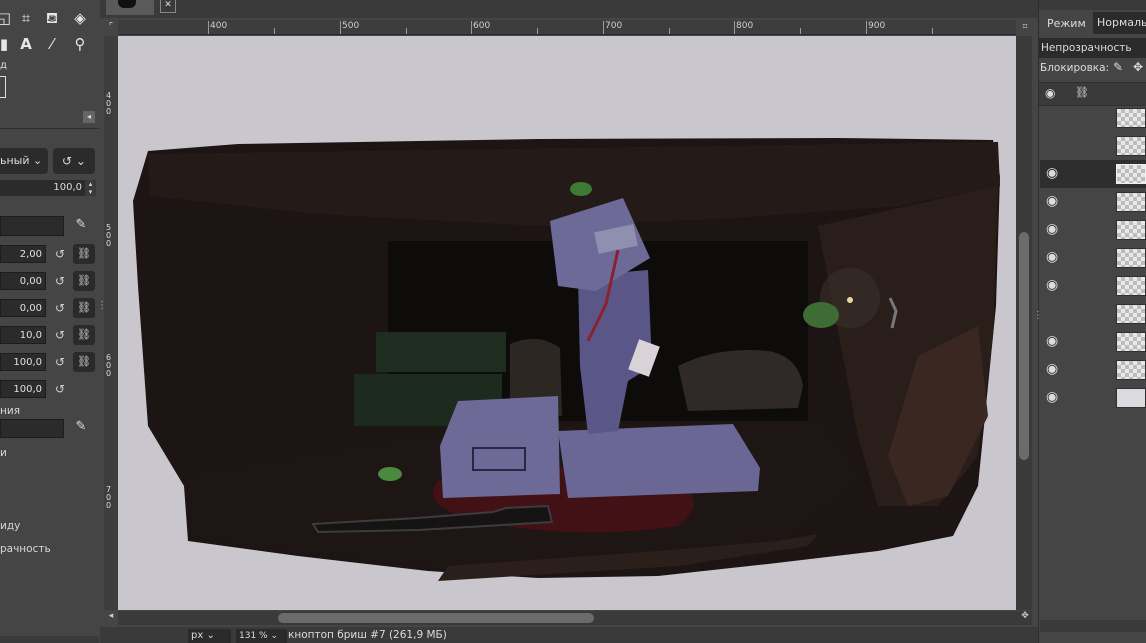 This screenshot has width=1146, height=643. Describe the element at coordinates (3, 453) in the screenshot. I see `option-label: и` at that location.